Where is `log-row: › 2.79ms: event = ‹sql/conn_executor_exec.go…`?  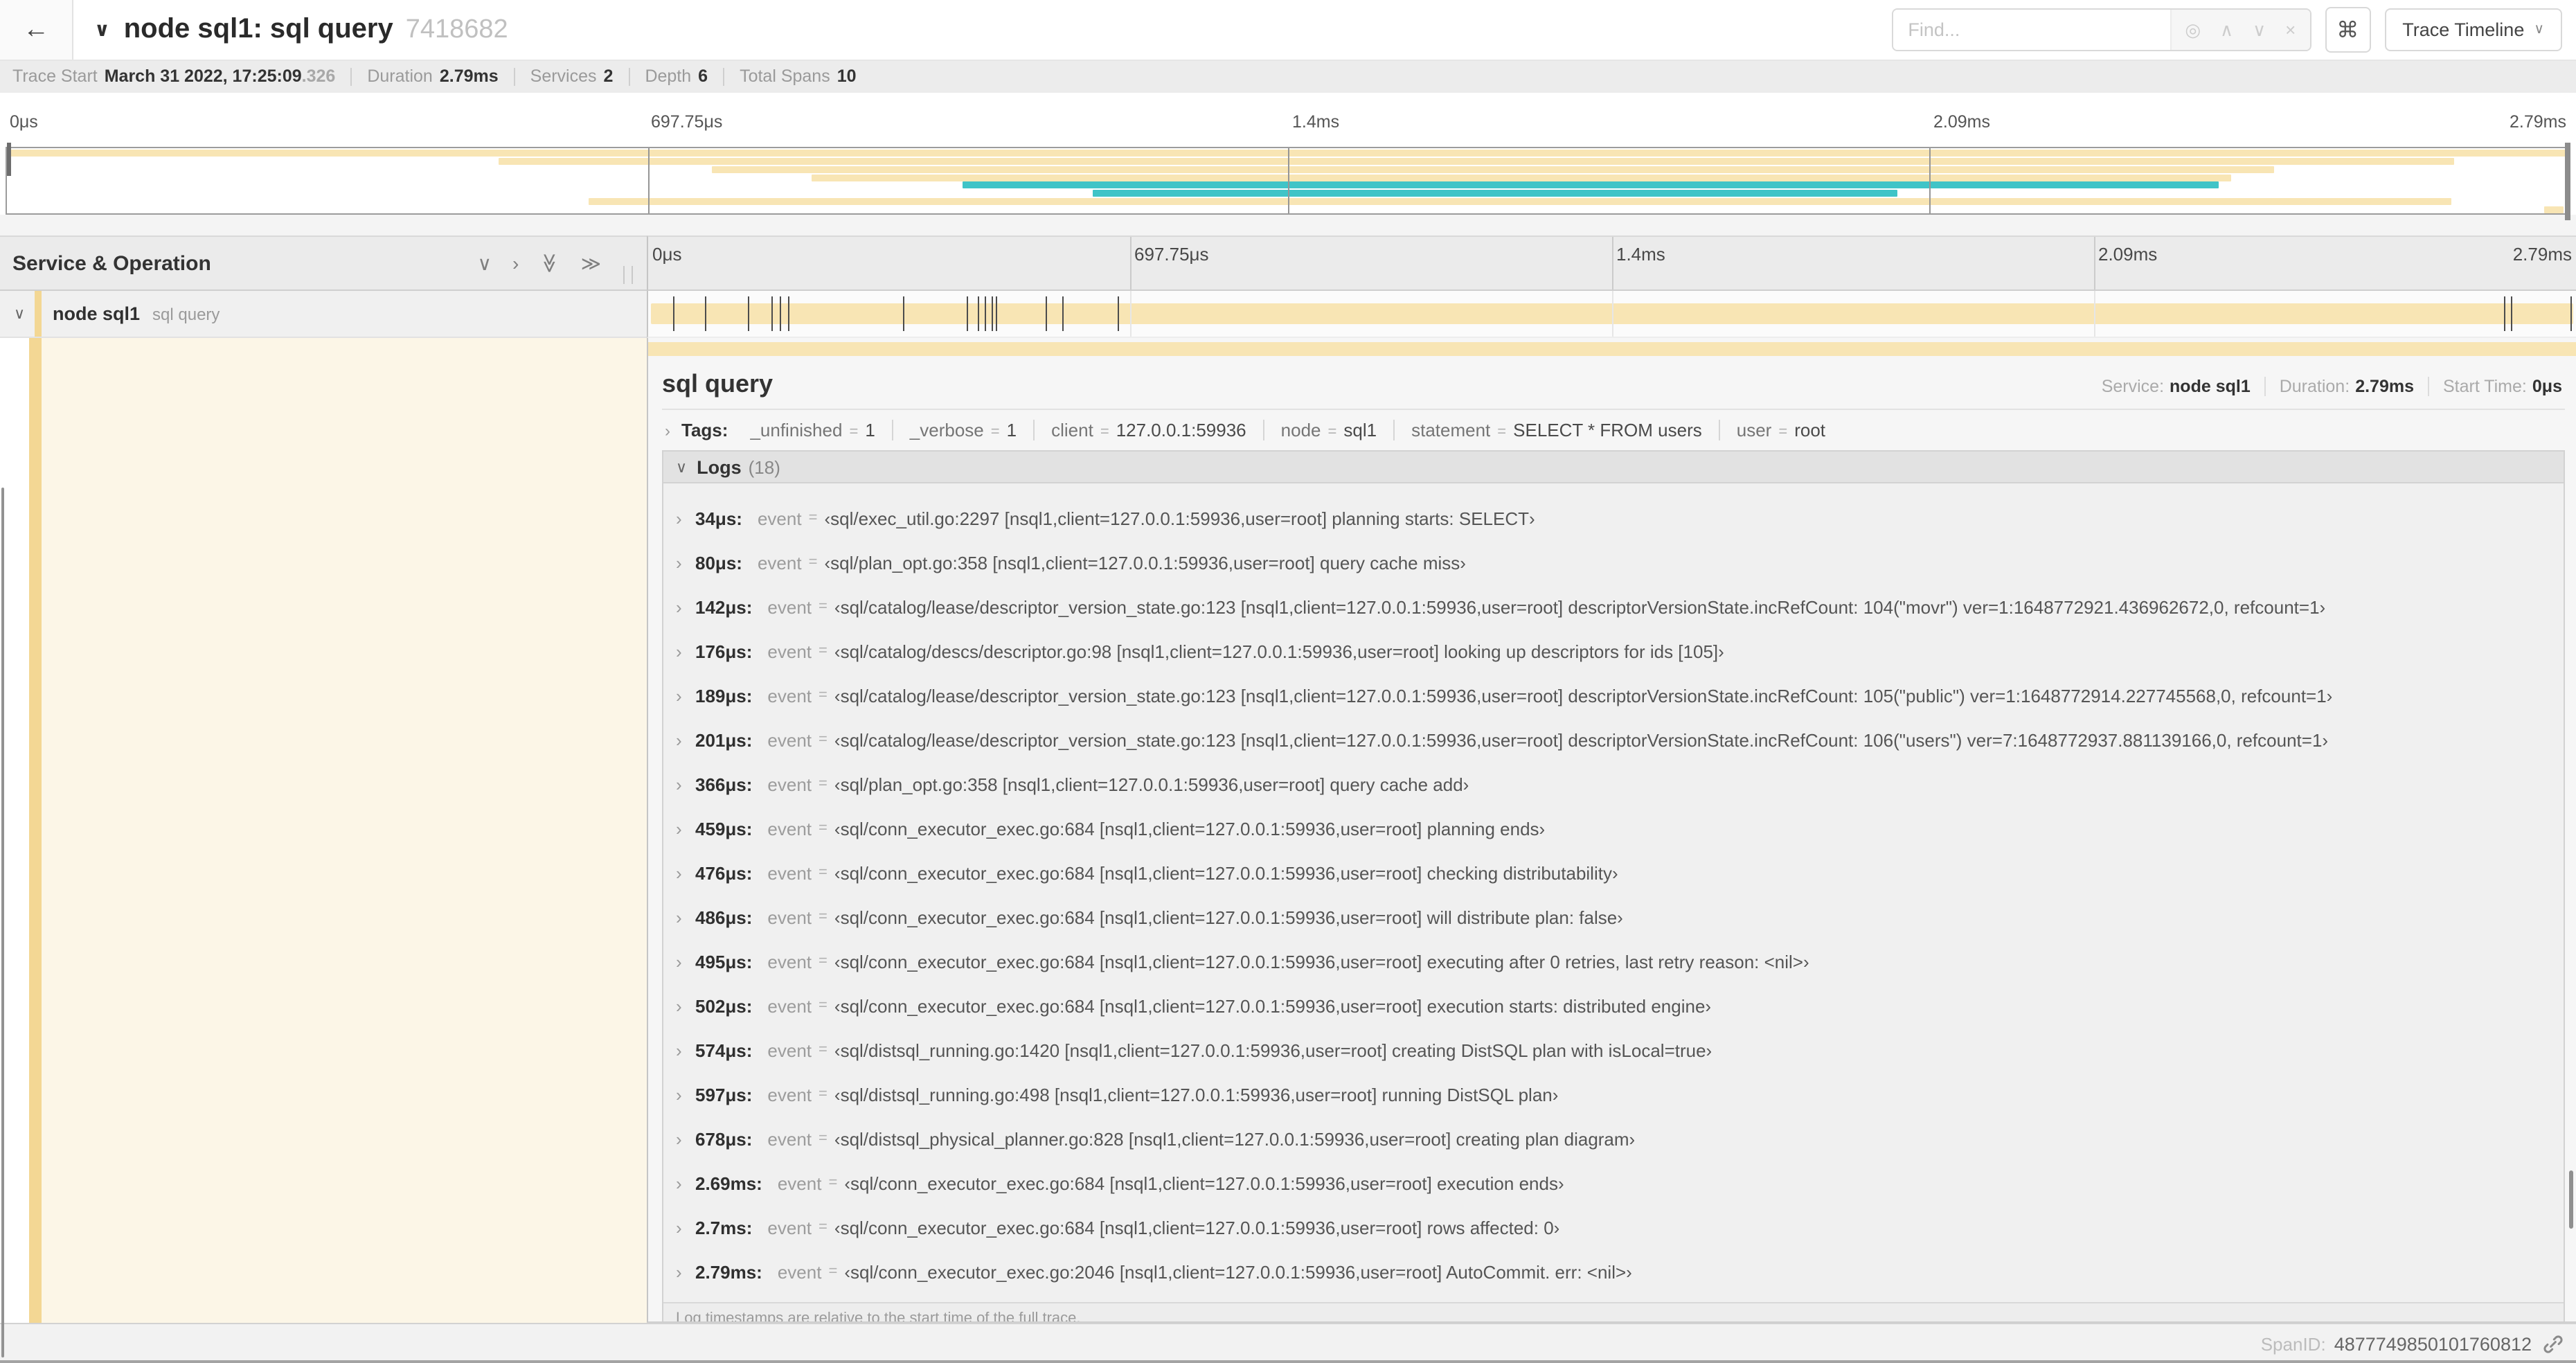 log-row: › 2.79ms: event = ‹sql/conn_executor_exec.go… is located at coordinates (1613, 1272).